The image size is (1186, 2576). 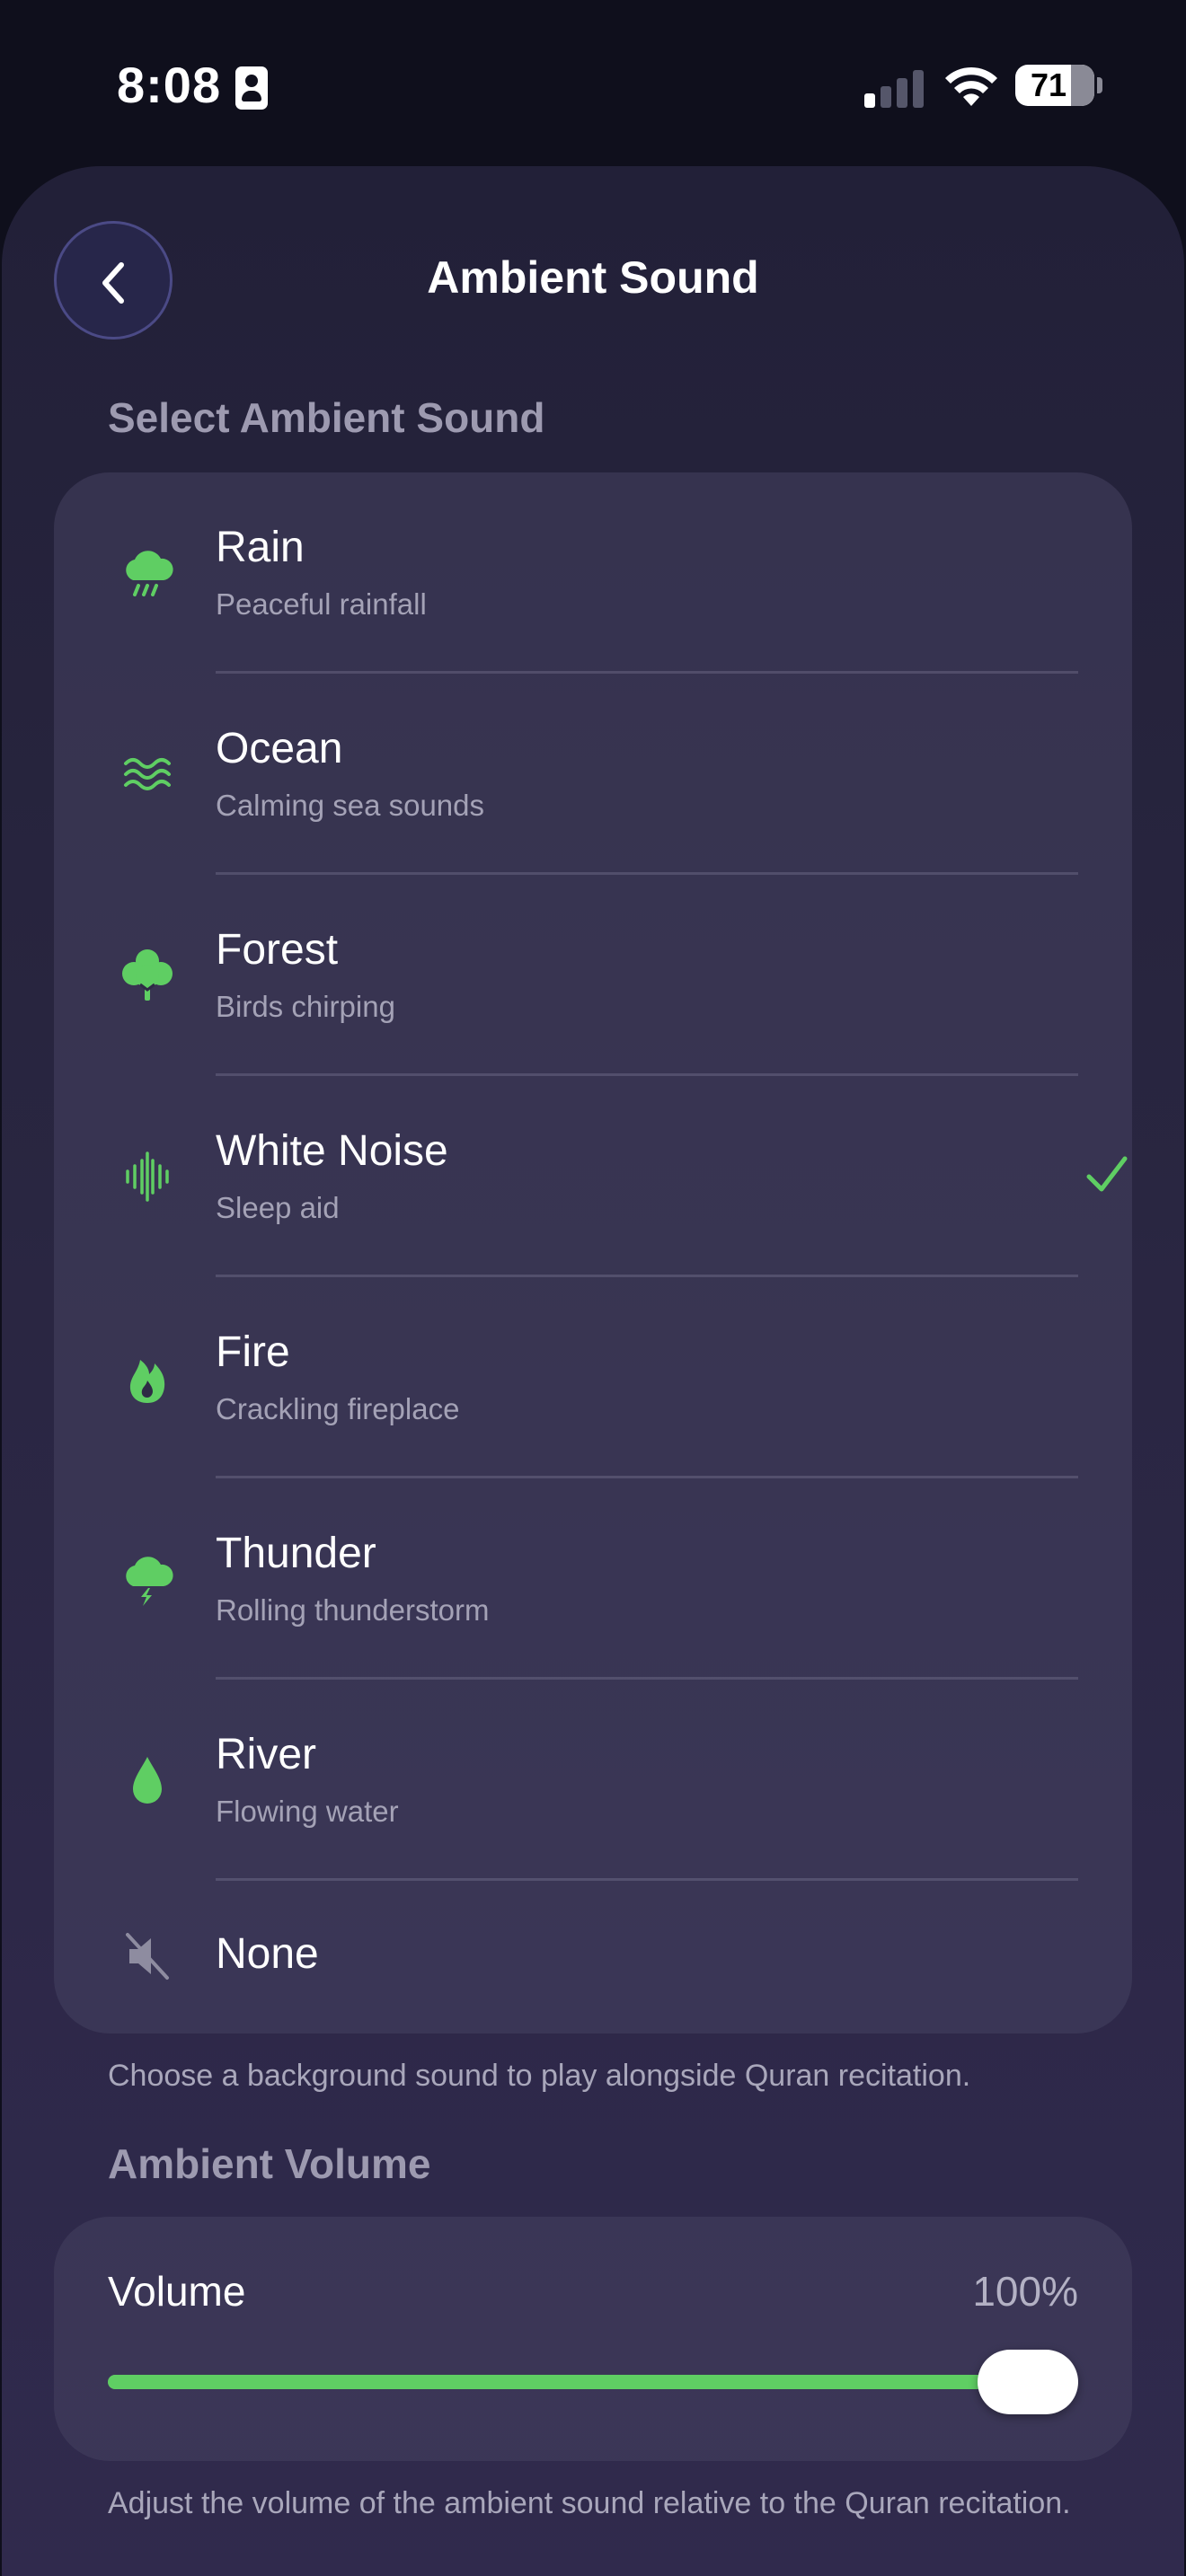 I want to click on volume-label: Volume, so click(x=177, y=2291).